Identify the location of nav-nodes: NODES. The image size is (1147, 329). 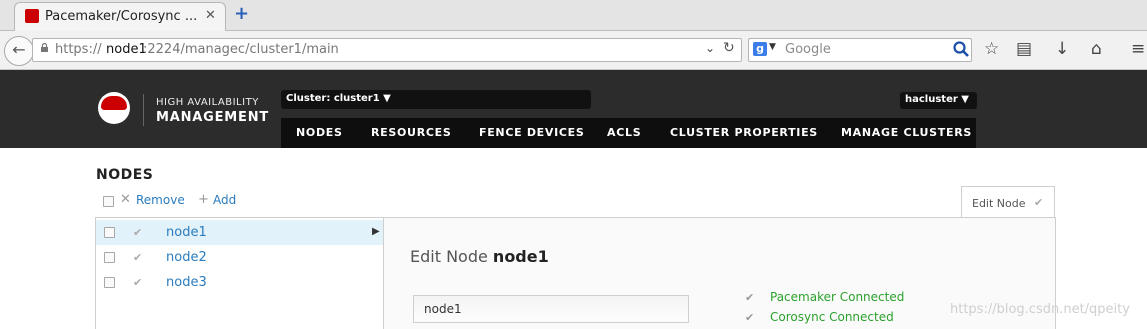
(319, 132).